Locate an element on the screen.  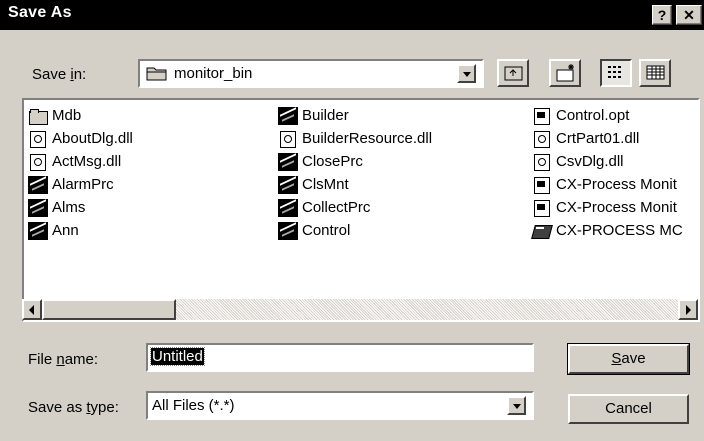
save-in-label: Save in: is located at coordinates (59, 74).